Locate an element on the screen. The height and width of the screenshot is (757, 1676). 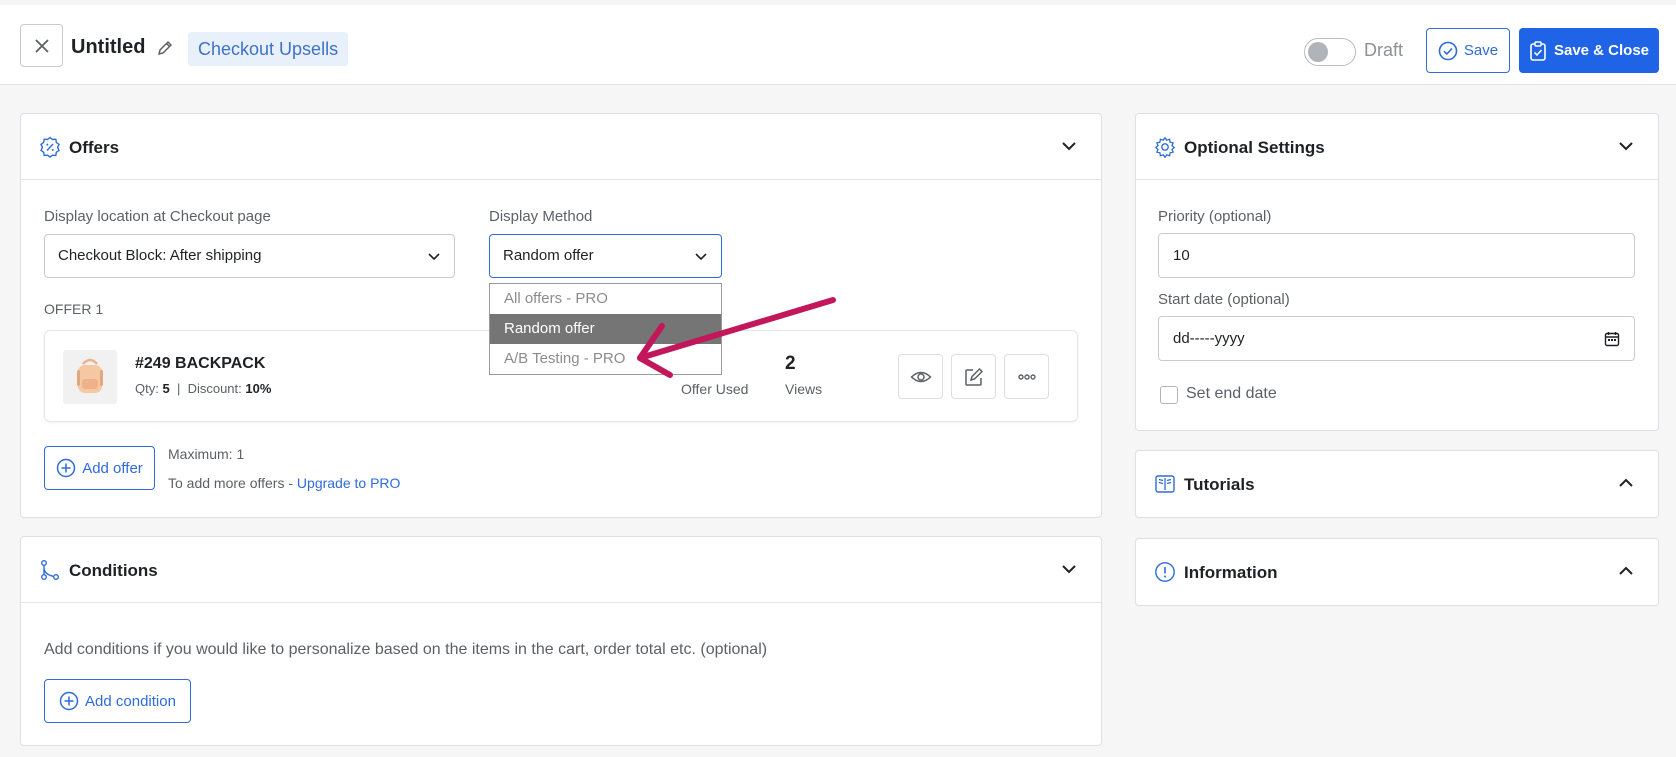
more-horizontal-icon is located at coordinates (1026, 376).